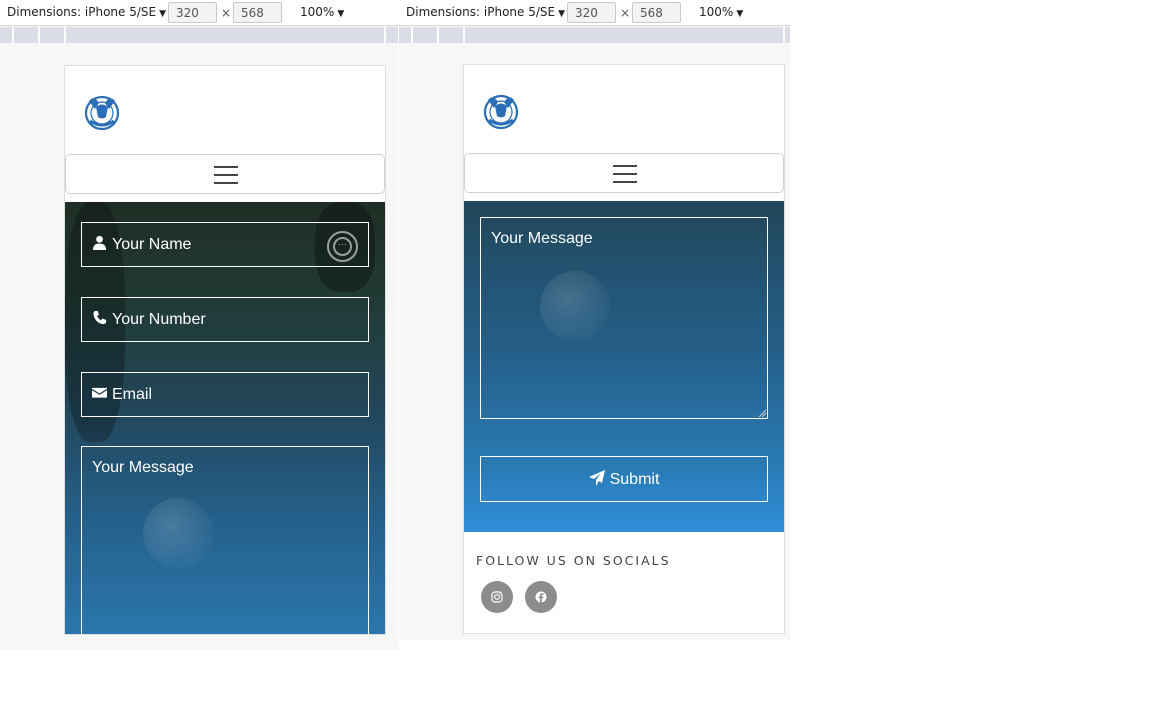 The width and height of the screenshot is (1152, 720). What do you see at coordinates (152, 244) in the screenshot?
I see `name-placeholder: Your Name` at bounding box center [152, 244].